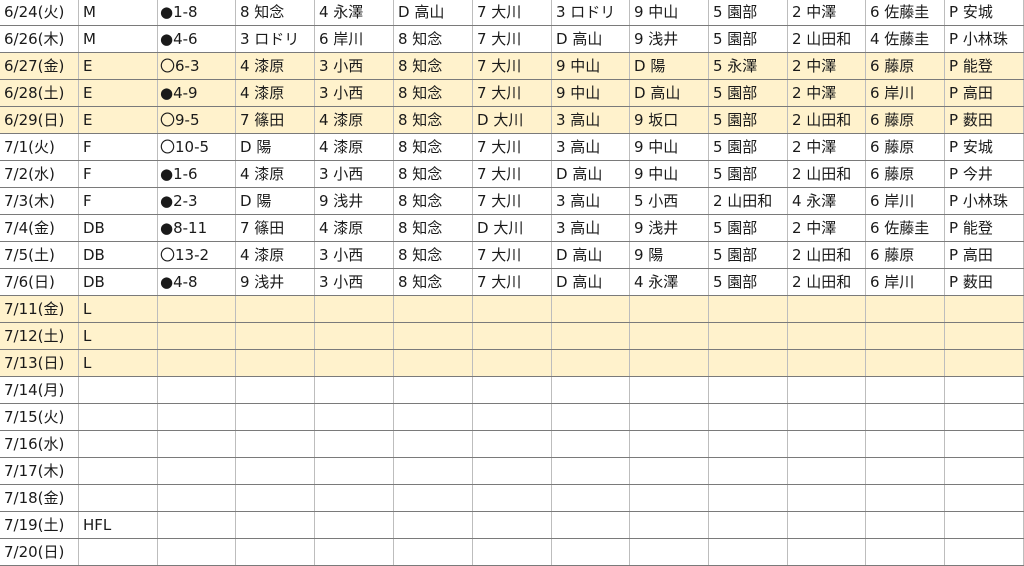 The image size is (1024, 566). I want to click on cell-date: 6/27(金), so click(39, 66).